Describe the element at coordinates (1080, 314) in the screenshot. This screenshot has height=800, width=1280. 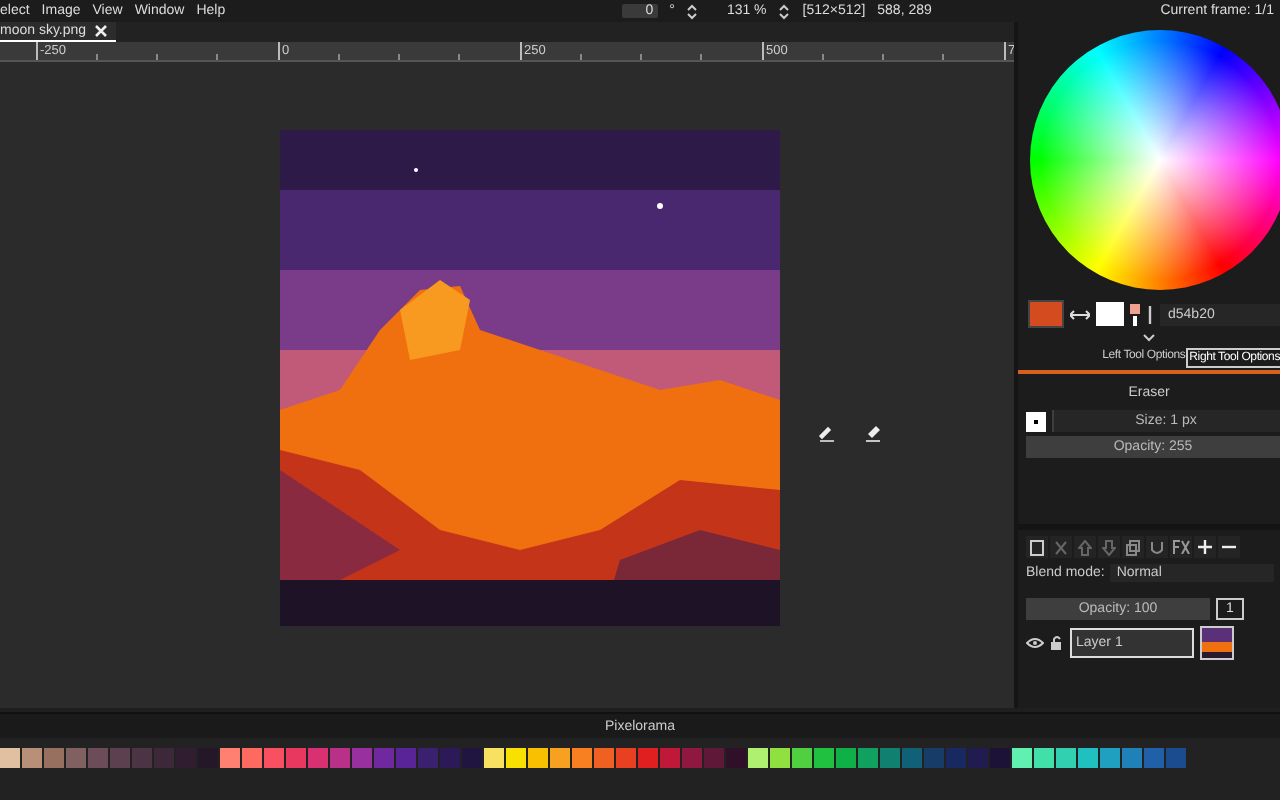
I see `swap-icon` at that location.